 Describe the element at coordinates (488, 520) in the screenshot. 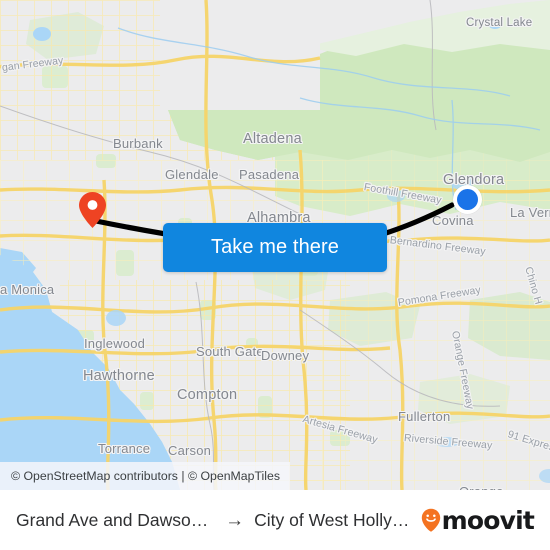

I see `moovit-wordmark: moovit` at that location.